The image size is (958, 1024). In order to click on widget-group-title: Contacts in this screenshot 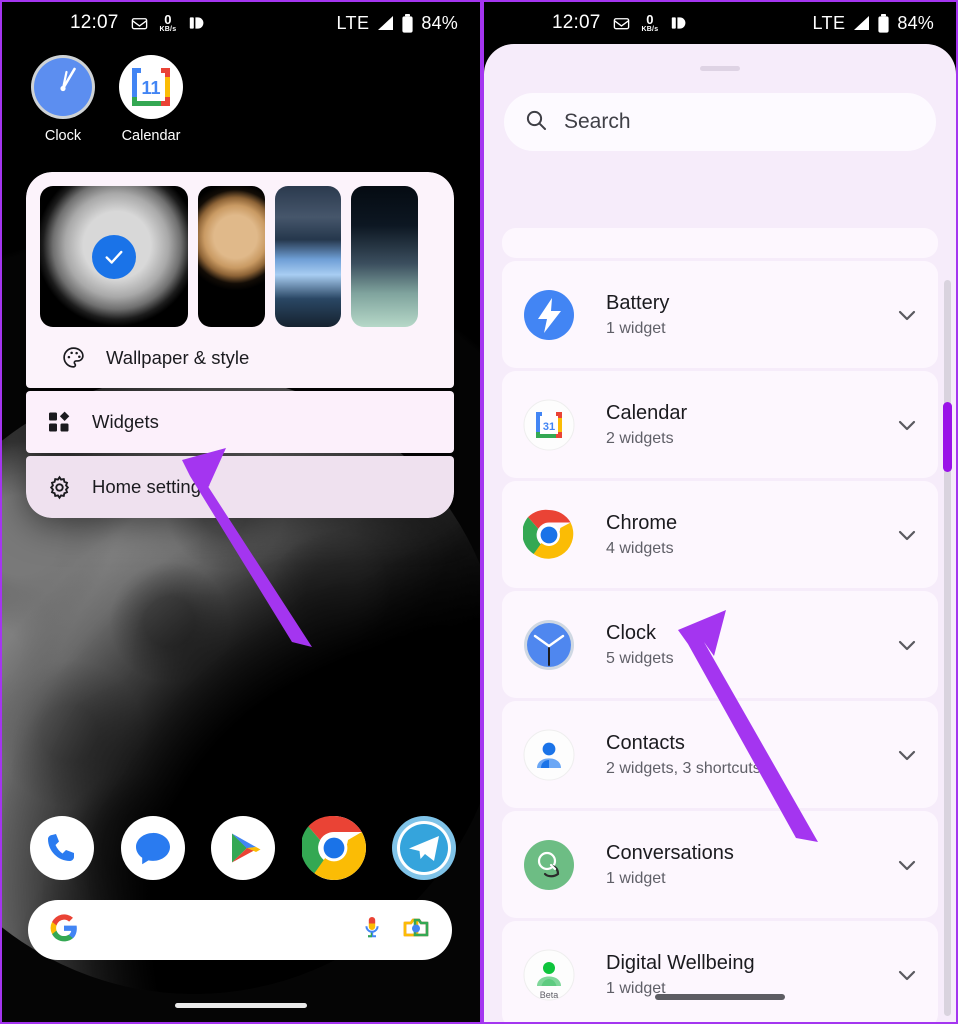, I will do `click(645, 742)`.